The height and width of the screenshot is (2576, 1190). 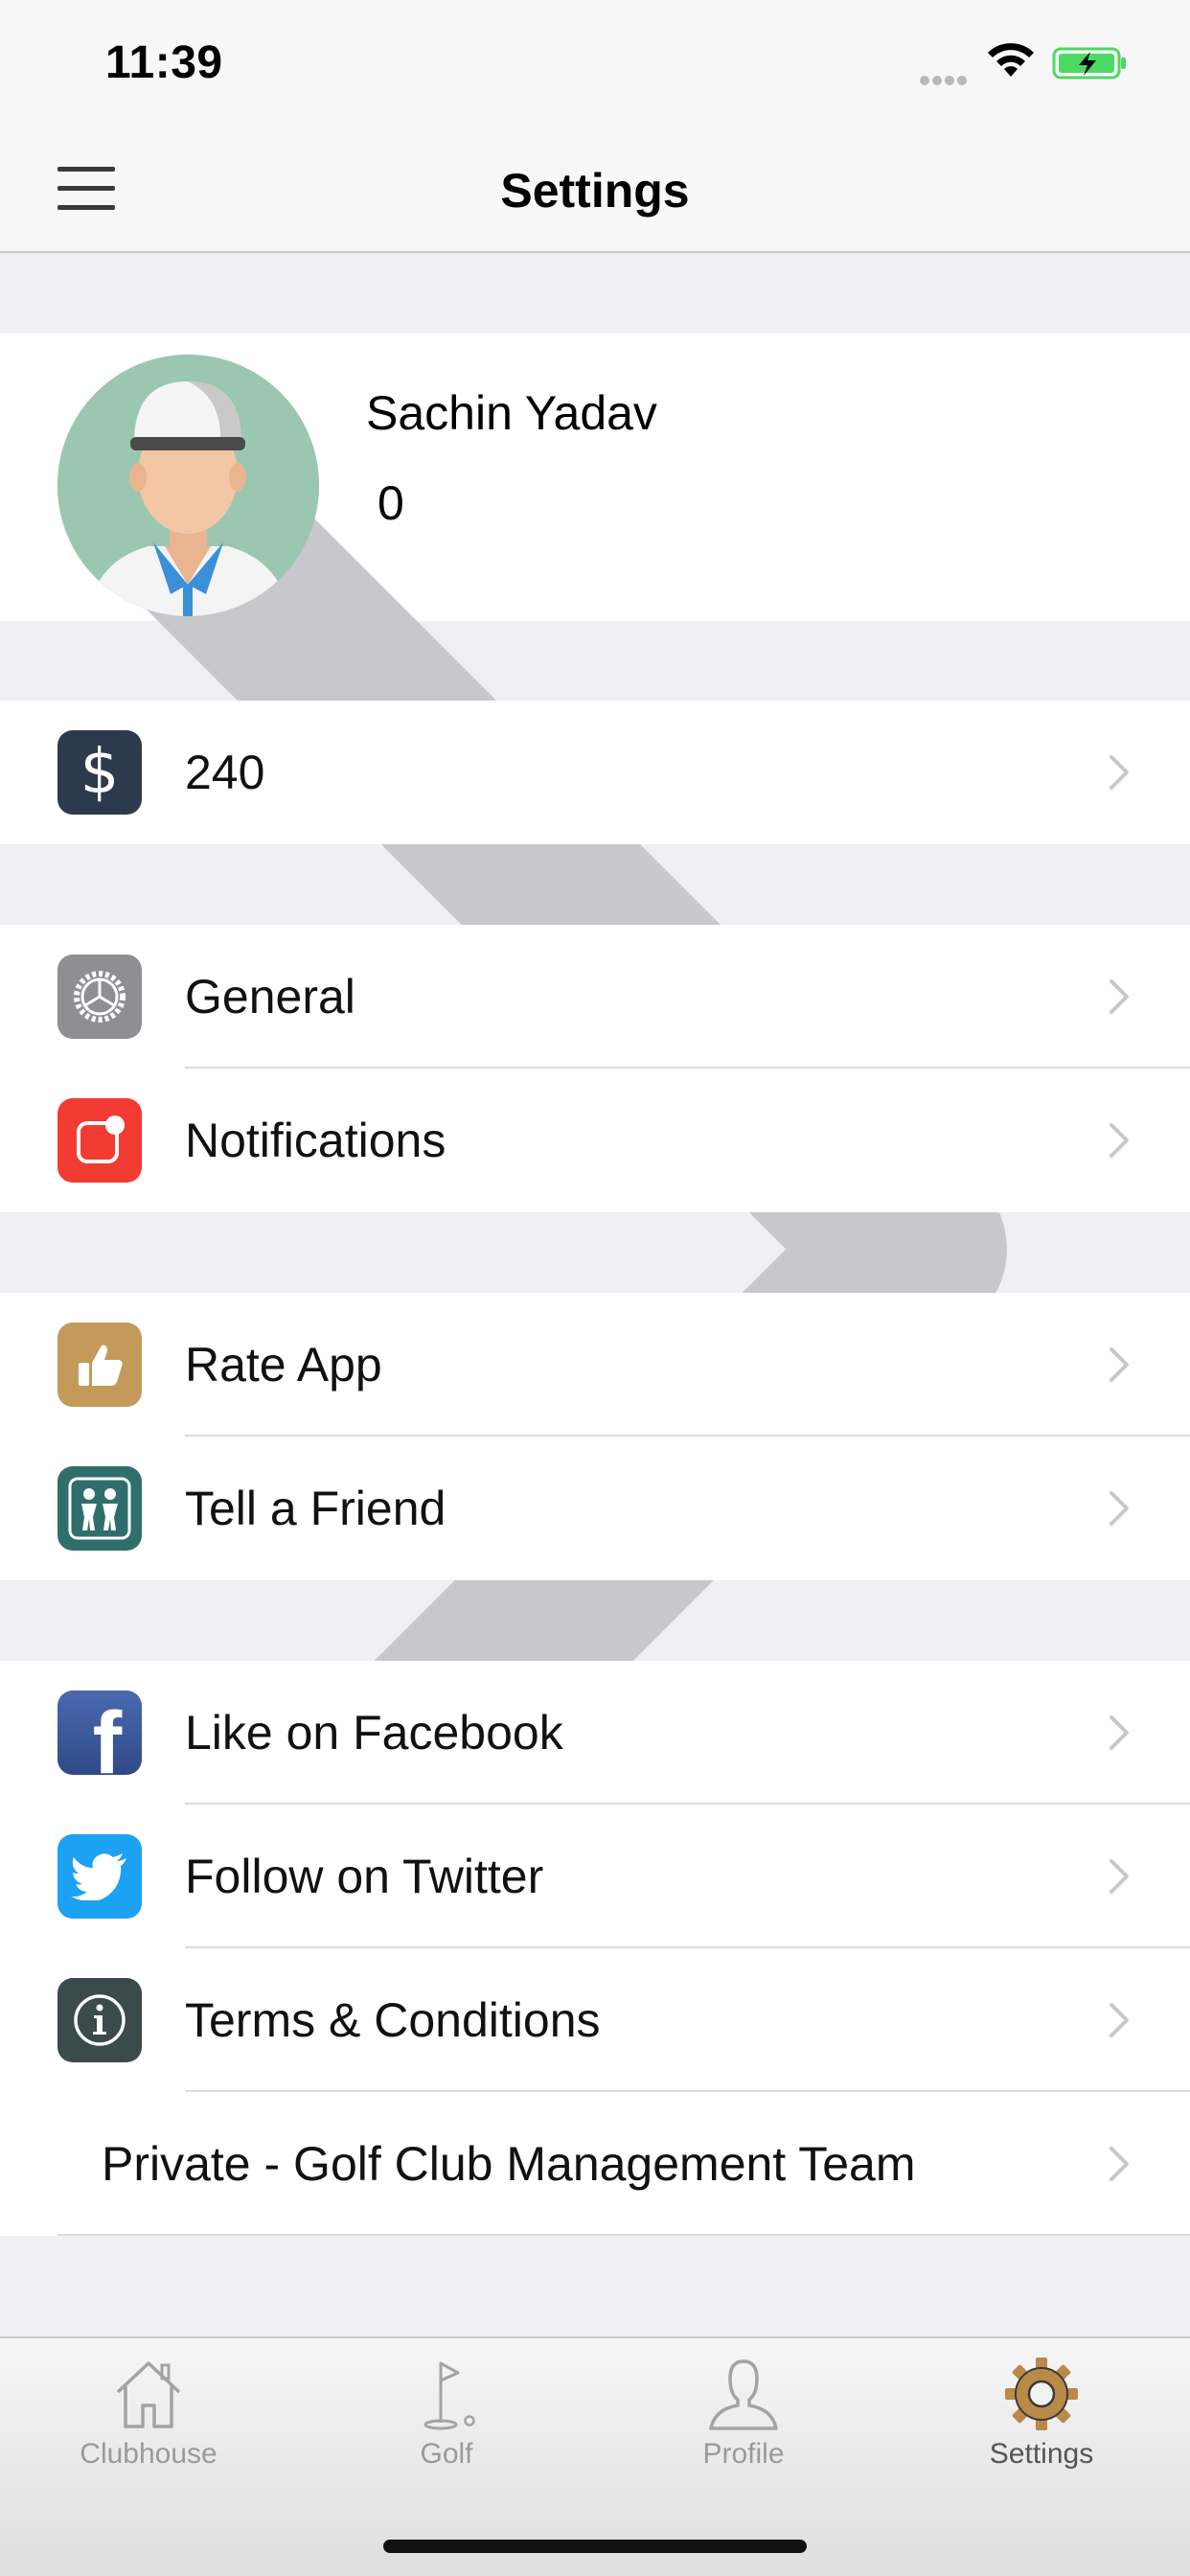 What do you see at coordinates (374, 1733) in the screenshot?
I see `facebook-label: Like on Facebook` at bounding box center [374, 1733].